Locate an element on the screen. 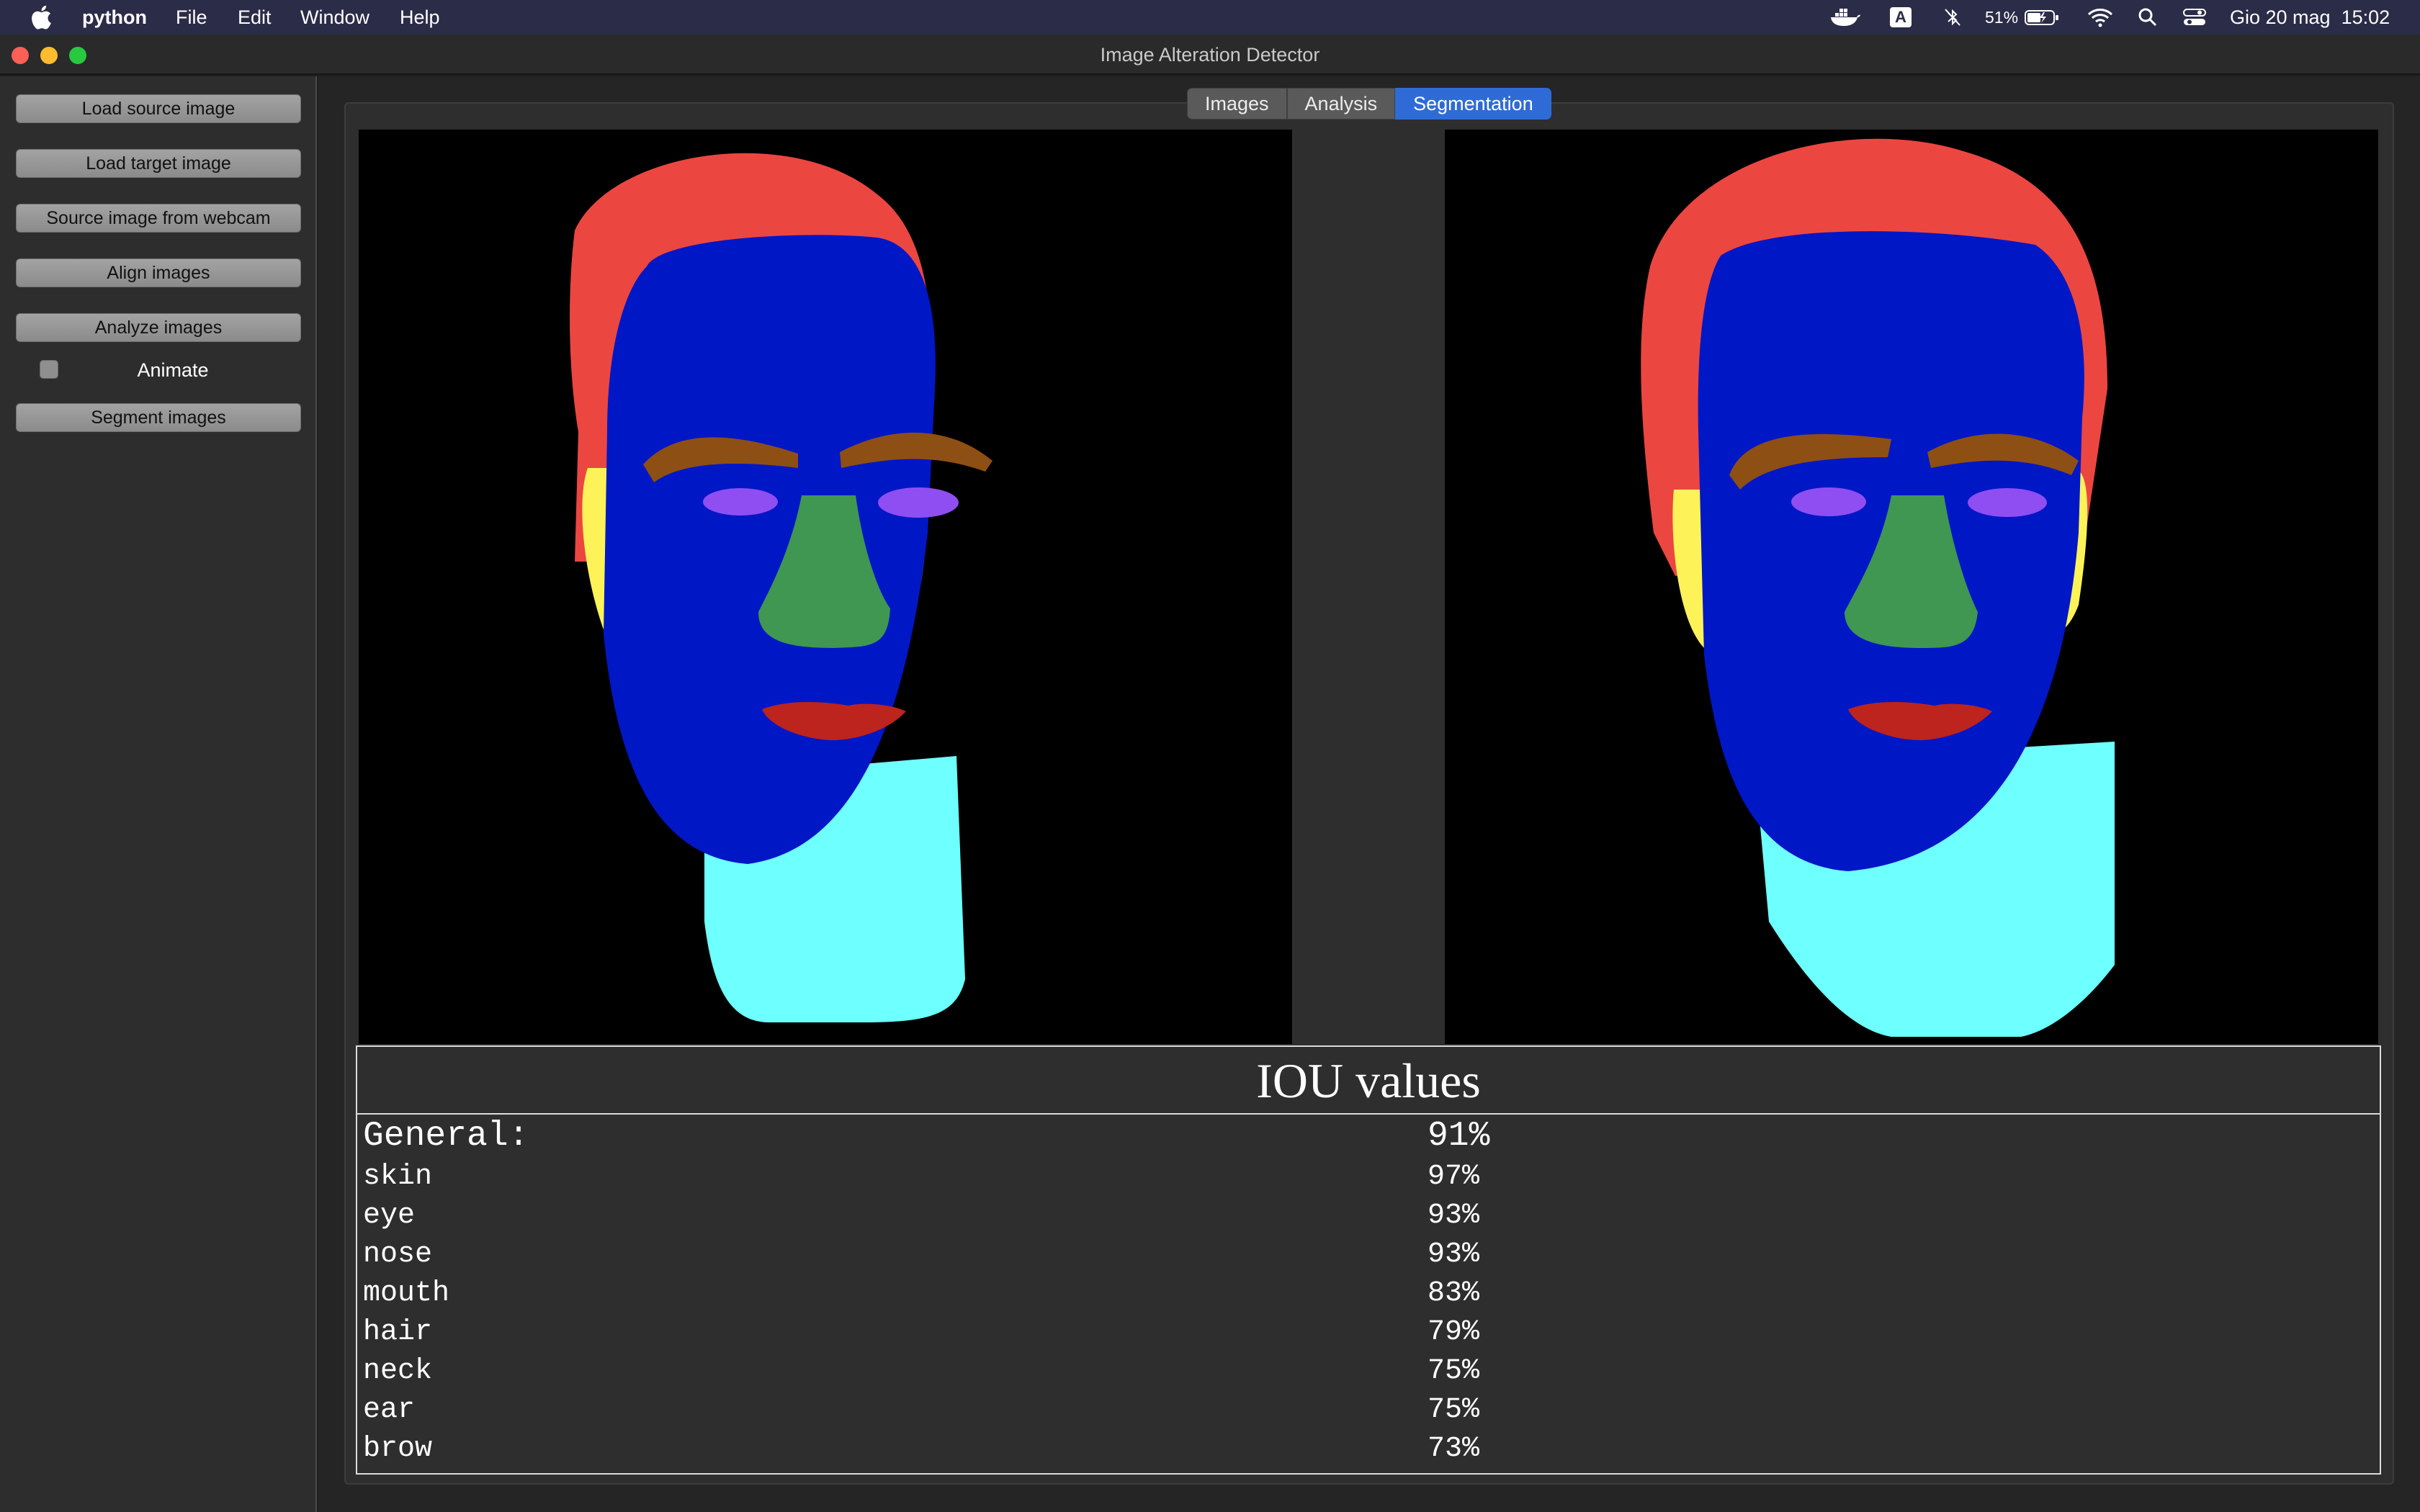  tab-bar: Images Analysis Segmentation is located at coordinates (1369, 104).